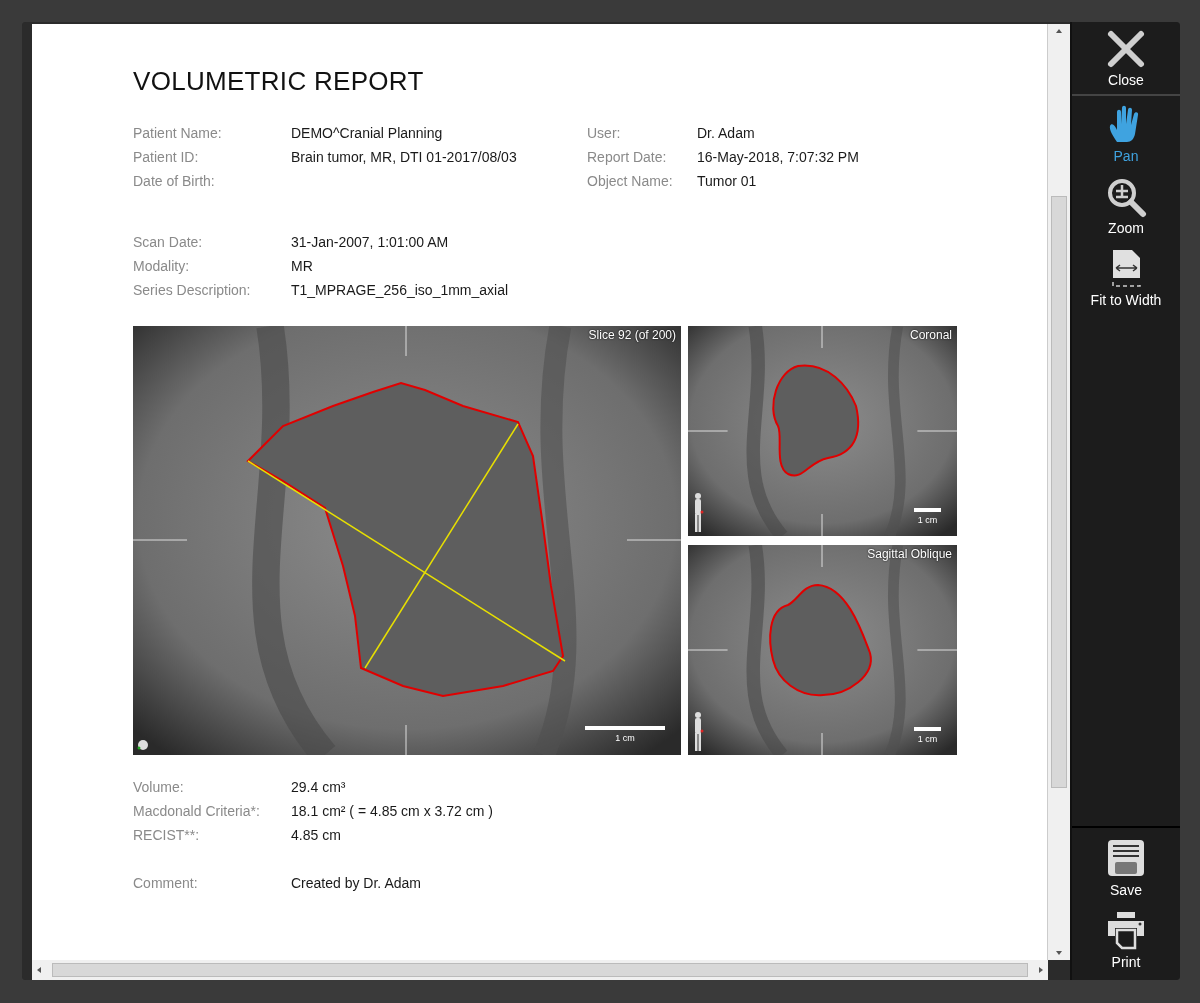  Describe the element at coordinates (178, 133) in the screenshot. I see `field-label: Patient Name:` at that location.